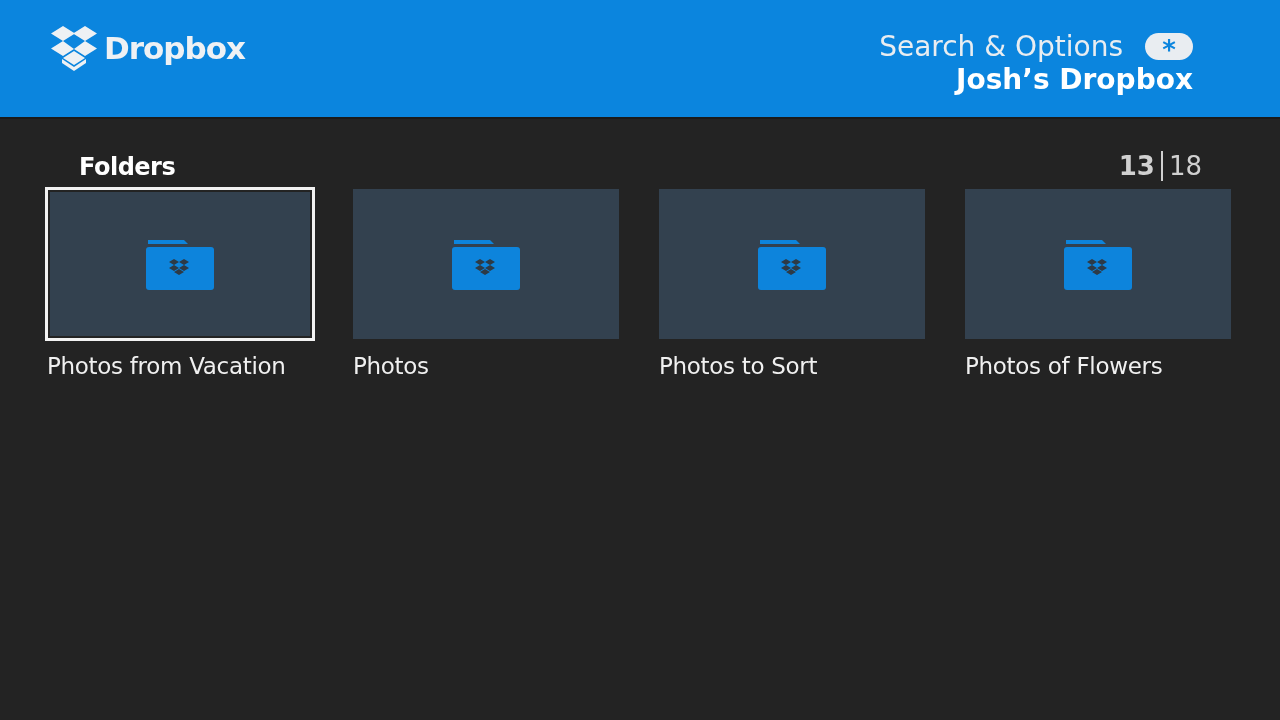 Image resolution: width=1280 pixels, height=720 pixels. Describe the element at coordinates (1001, 46) in the screenshot. I see `search-options-label: Search & Options` at that location.